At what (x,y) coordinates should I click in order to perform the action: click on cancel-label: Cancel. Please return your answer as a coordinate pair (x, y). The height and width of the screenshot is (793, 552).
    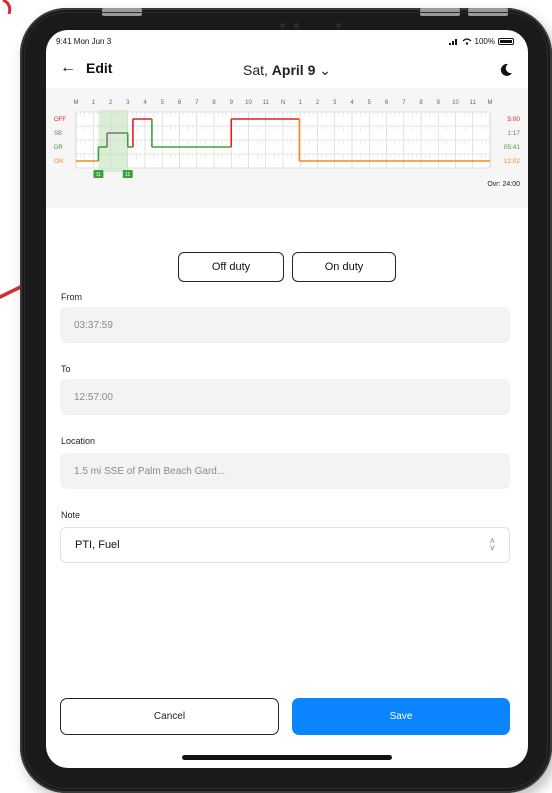
    Looking at the image, I should click on (169, 716).